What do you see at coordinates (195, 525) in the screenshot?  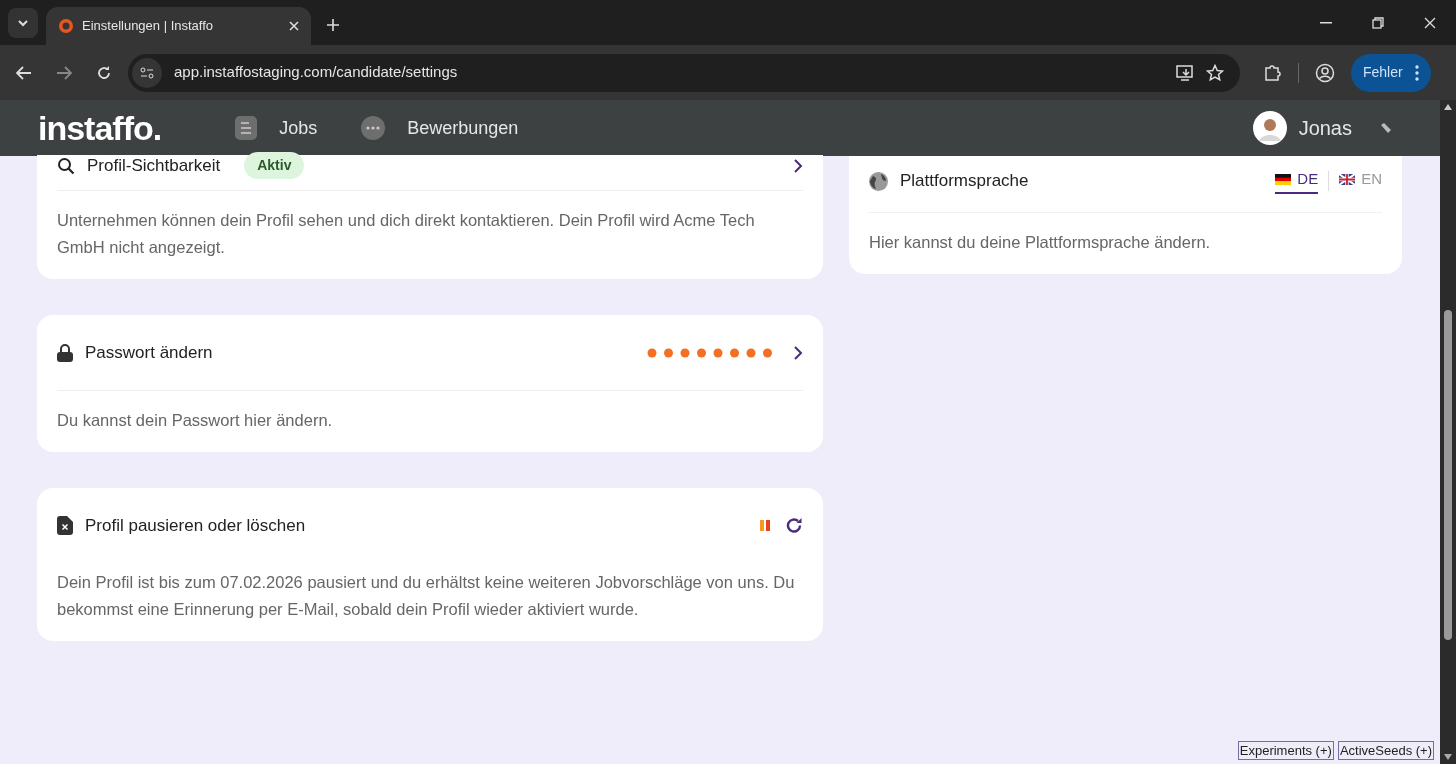 I see `card-title: Profil pausieren oder löschen` at bounding box center [195, 525].